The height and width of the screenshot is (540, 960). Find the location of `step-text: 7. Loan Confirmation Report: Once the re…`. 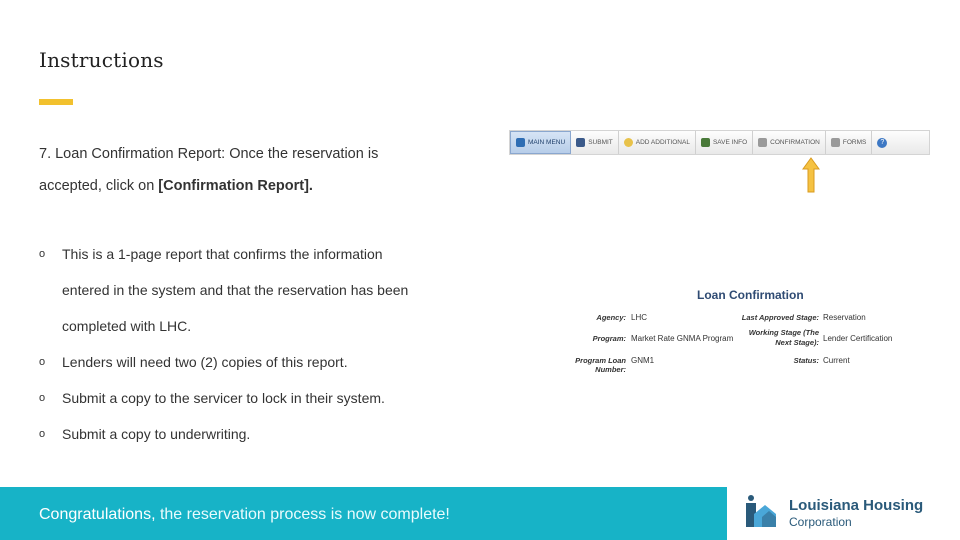

step-text: 7. Loan Confirmation Report: Once the re… is located at coordinates (209, 154).